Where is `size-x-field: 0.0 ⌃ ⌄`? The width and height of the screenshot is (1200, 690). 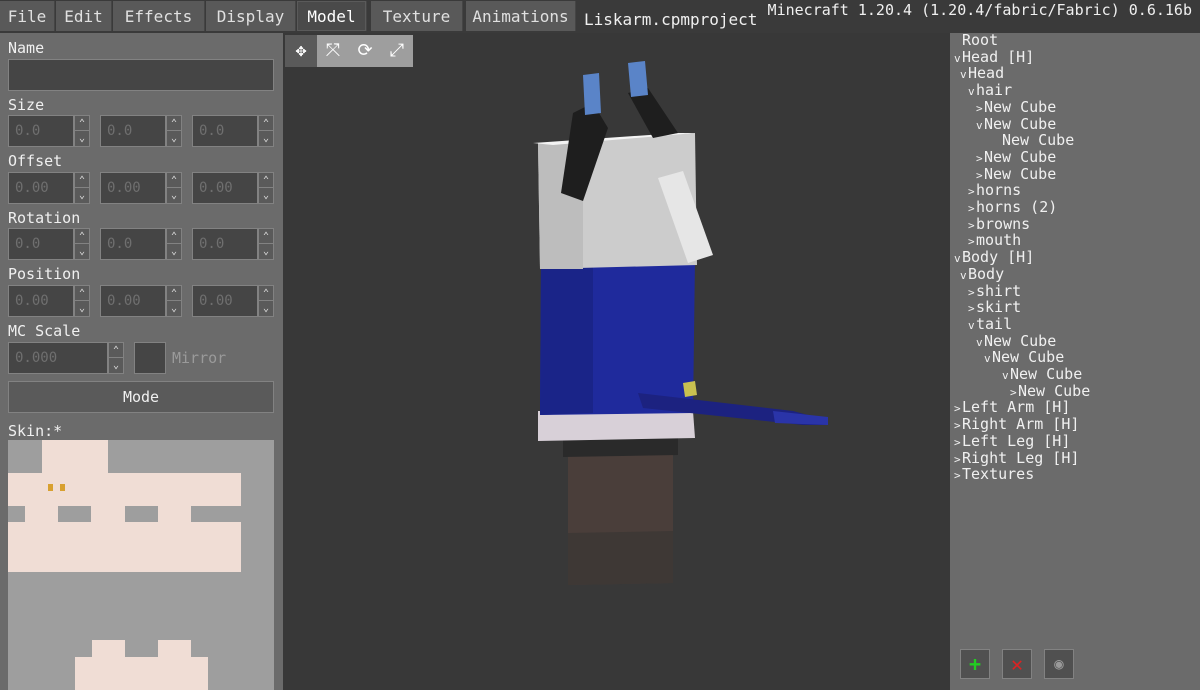 size-x-field: 0.0 ⌃ ⌄ is located at coordinates (49, 131).